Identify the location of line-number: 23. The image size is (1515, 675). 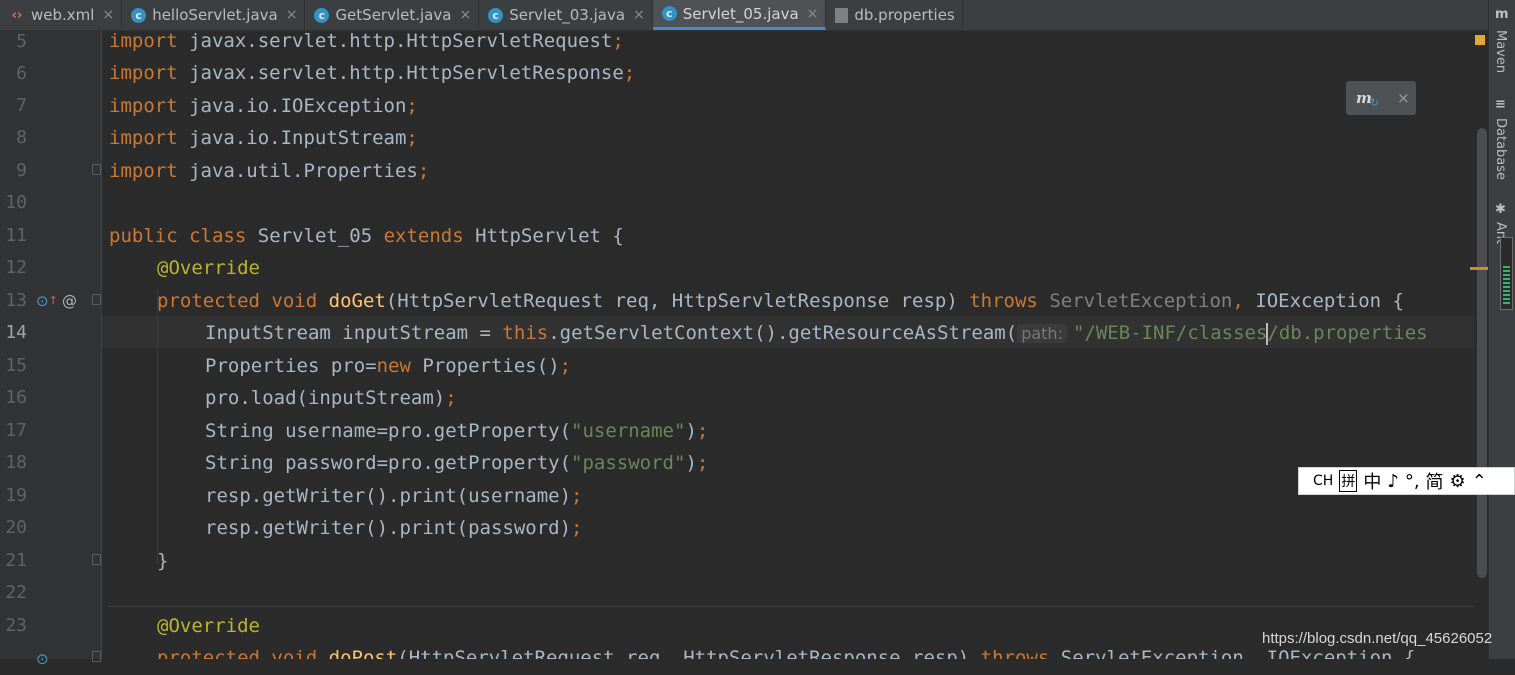
(16, 625).